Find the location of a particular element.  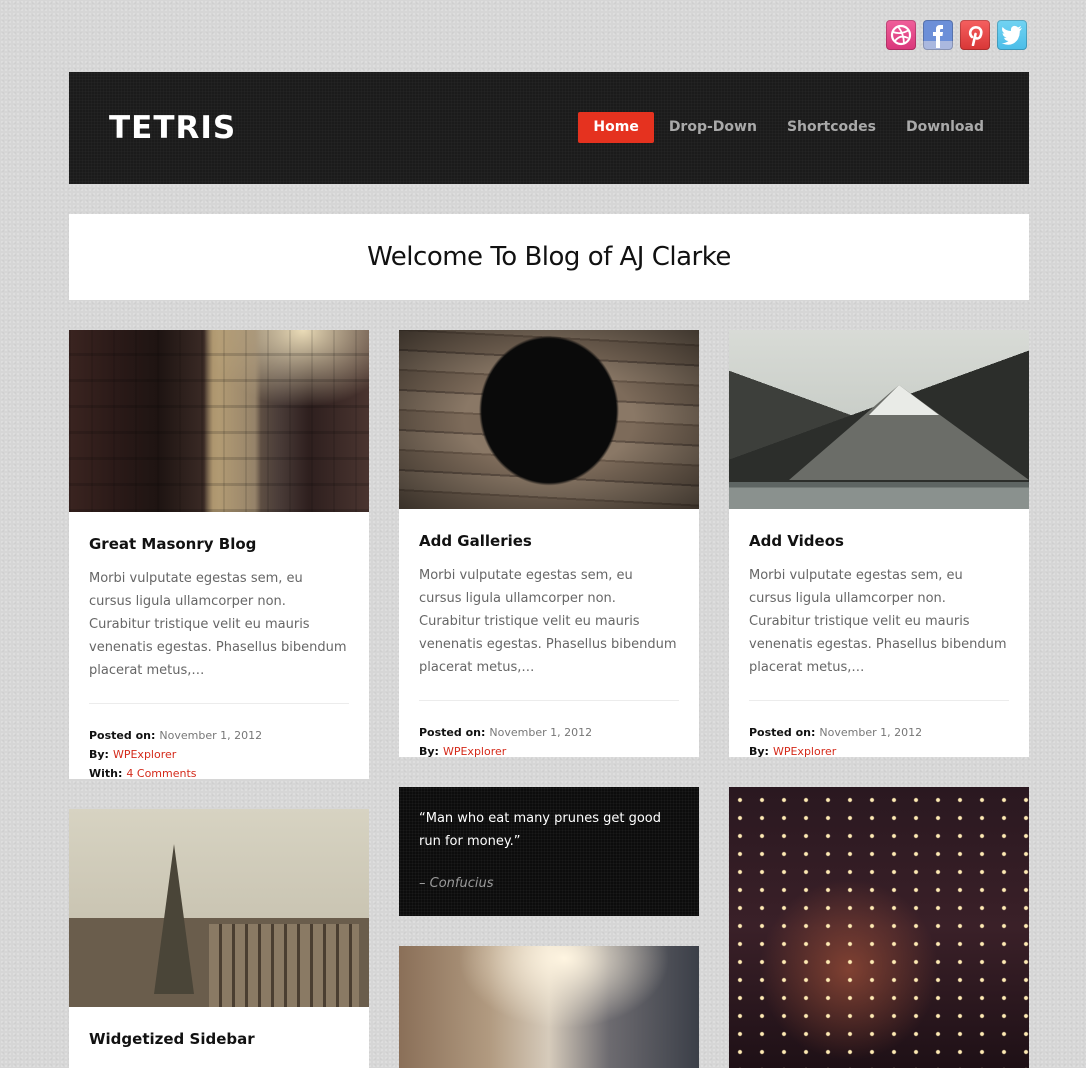

dribbble-link is located at coordinates (901, 35).